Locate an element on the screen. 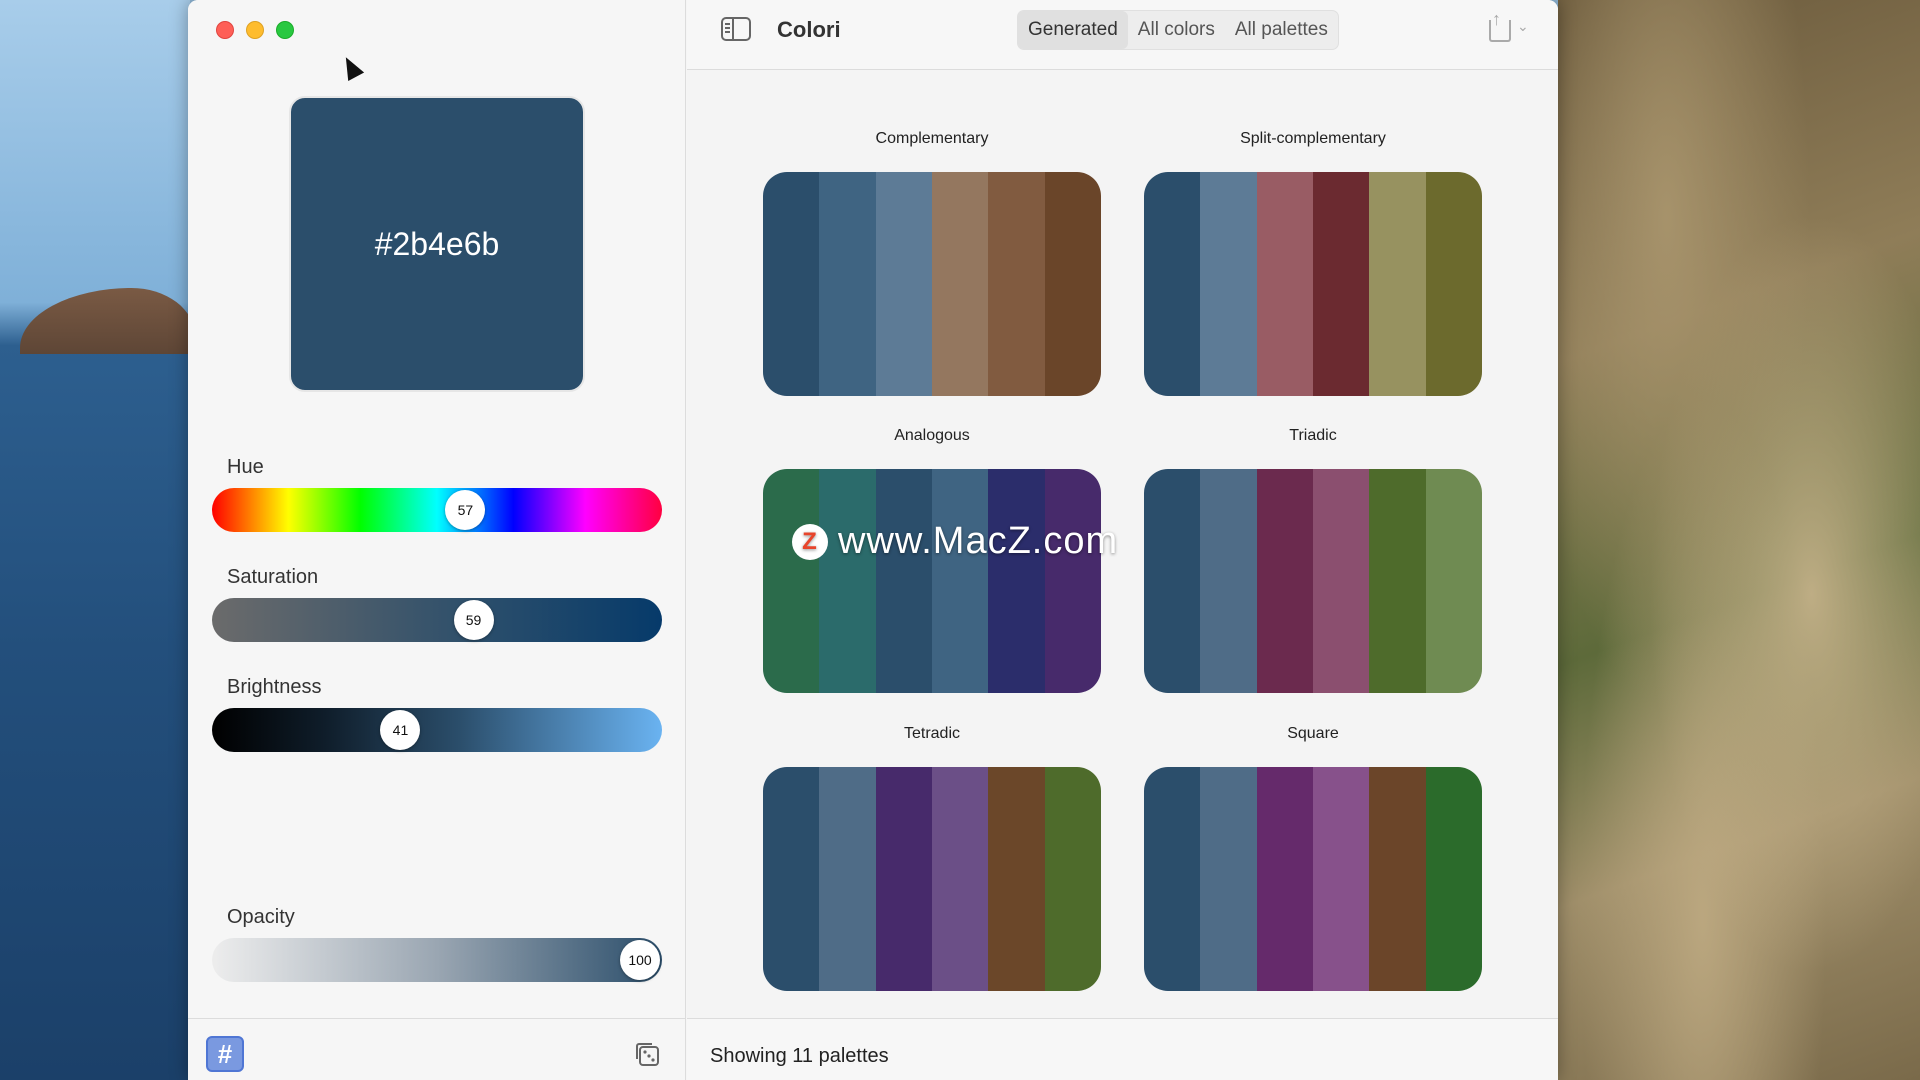 The image size is (1920, 1080). view-segmented-control: Generated All colors All palettes is located at coordinates (1178, 30).